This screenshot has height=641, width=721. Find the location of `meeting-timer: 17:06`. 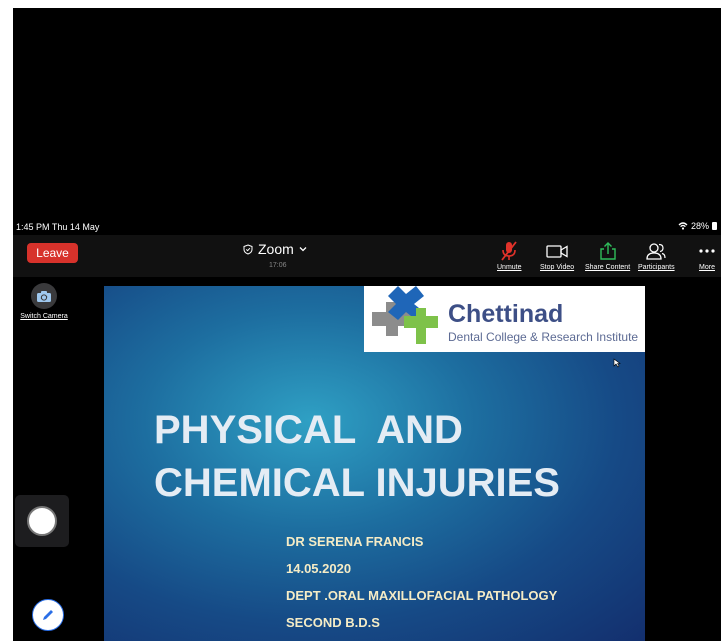

meeting-timer: 17:06 is located at coordinates (278, 265).